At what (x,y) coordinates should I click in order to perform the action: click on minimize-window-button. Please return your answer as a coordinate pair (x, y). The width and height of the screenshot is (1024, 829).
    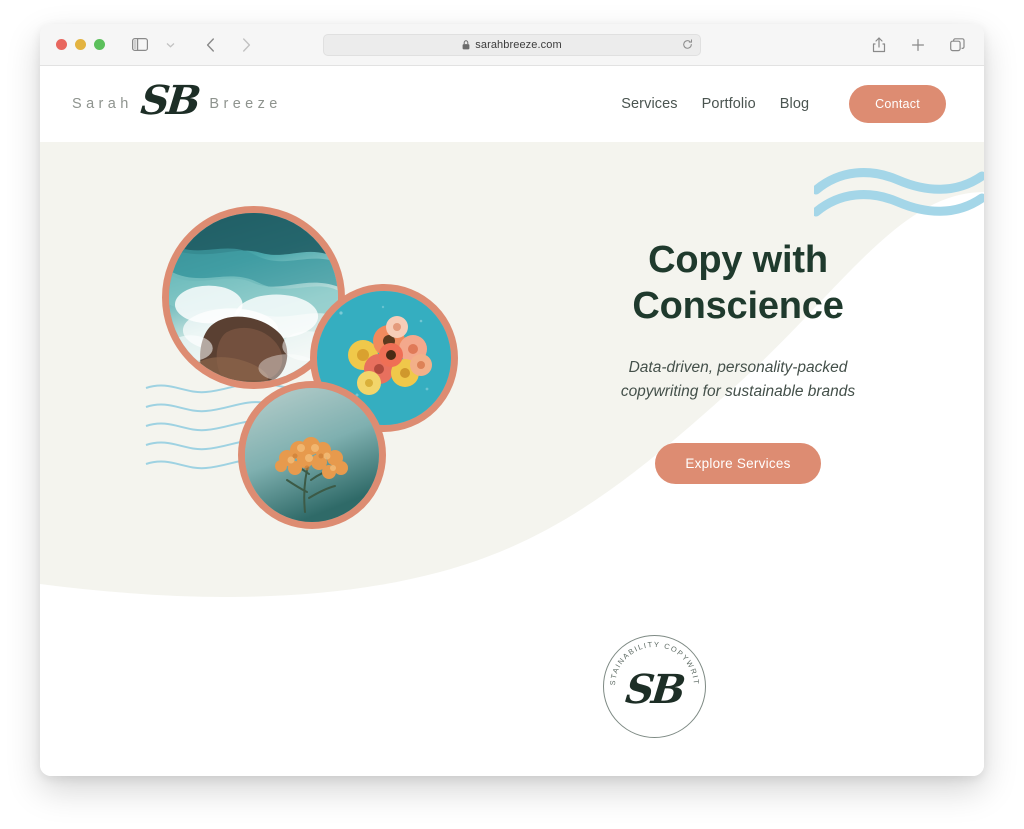
    Looking at the image, I should click on (80, 44).